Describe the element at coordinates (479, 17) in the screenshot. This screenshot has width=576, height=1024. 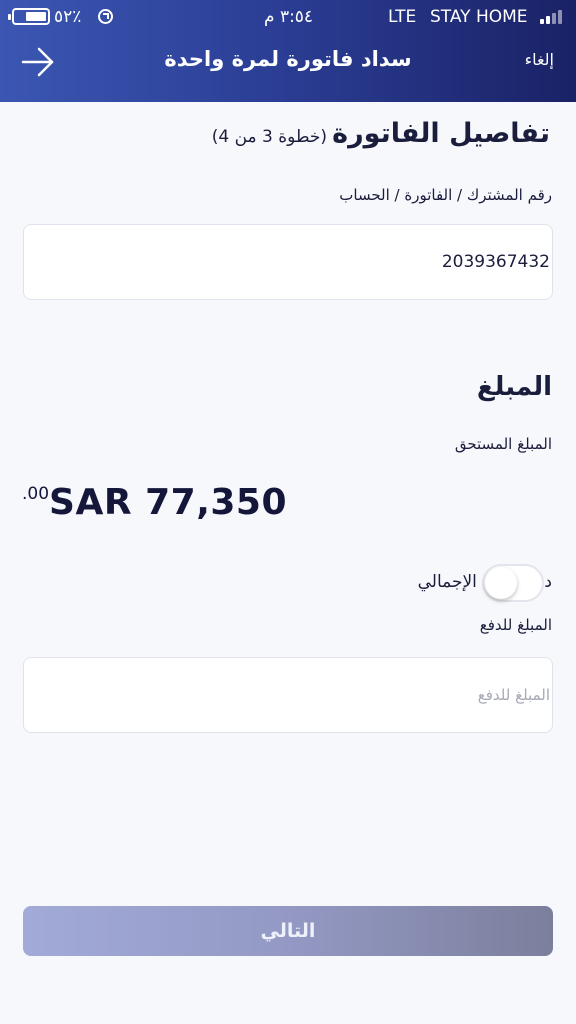
I see `carrier-name: STAY HOME` at that location.